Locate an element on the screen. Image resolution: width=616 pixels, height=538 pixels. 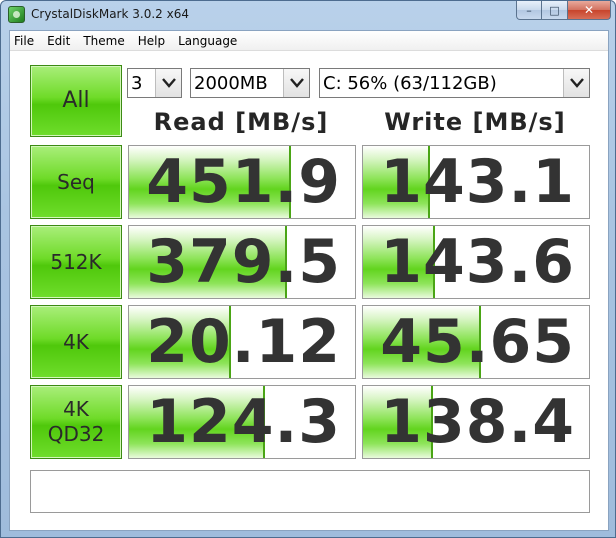
seq-read-value: 451.9 is located at coordinates (243, 182).